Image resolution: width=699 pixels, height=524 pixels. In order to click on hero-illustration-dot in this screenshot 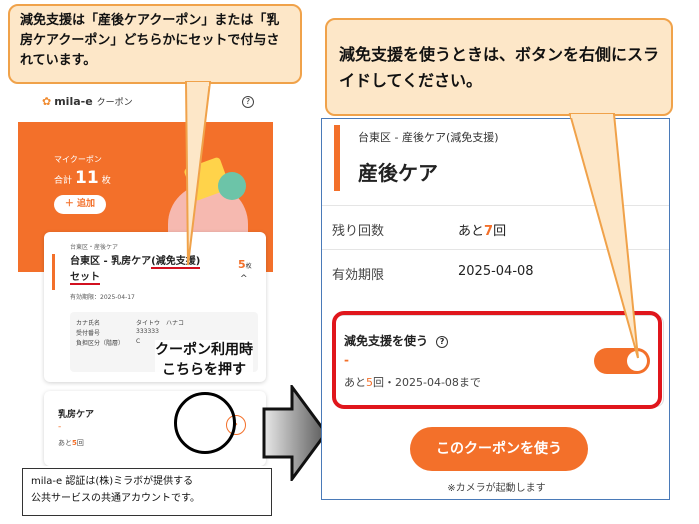, I will do `click(232, 186)`.